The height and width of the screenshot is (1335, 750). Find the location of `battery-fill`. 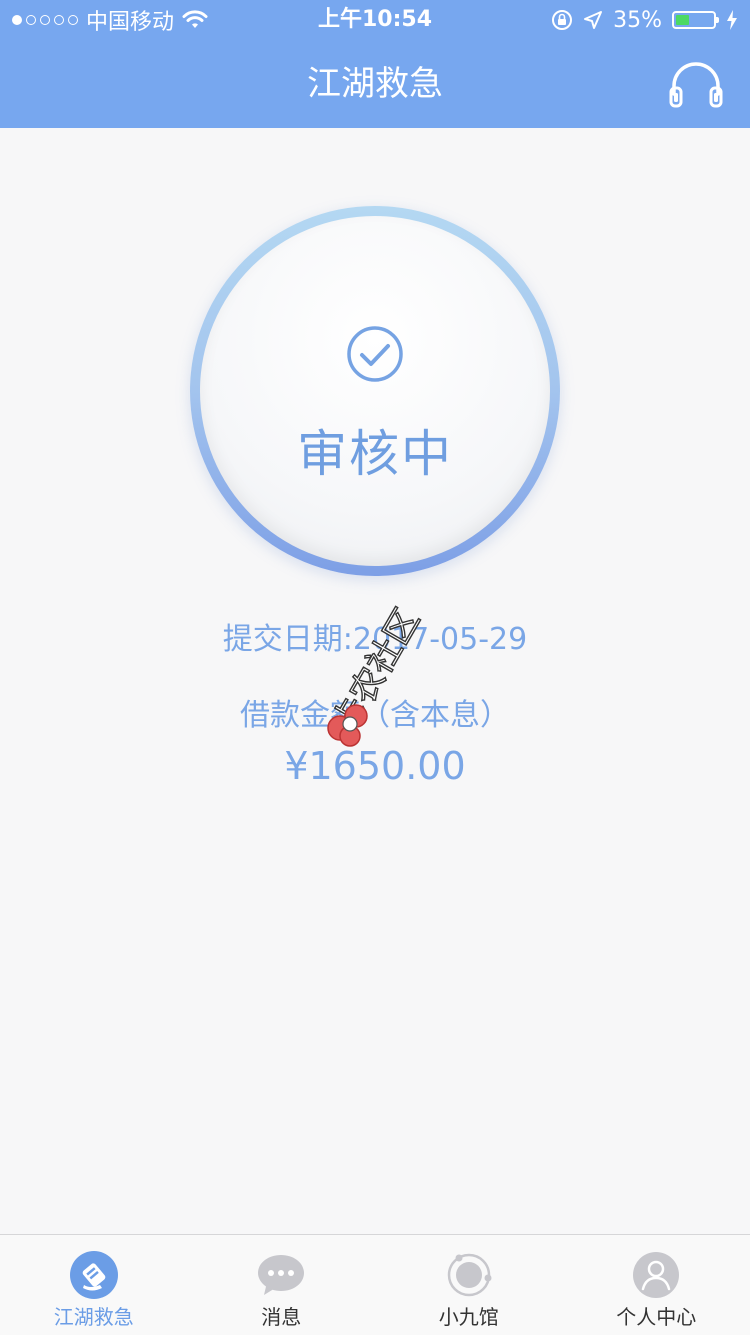

battery-fill is located at coordinates (682, 20).